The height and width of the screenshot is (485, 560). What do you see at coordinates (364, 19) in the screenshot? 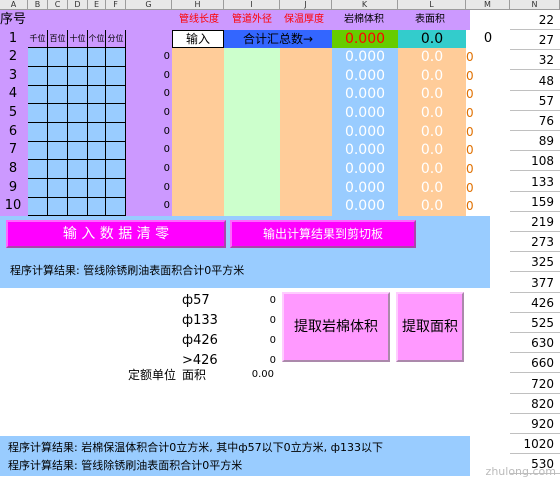
I see `rock-wool-header: 岩棉体积` at bounding box center [364, 19].